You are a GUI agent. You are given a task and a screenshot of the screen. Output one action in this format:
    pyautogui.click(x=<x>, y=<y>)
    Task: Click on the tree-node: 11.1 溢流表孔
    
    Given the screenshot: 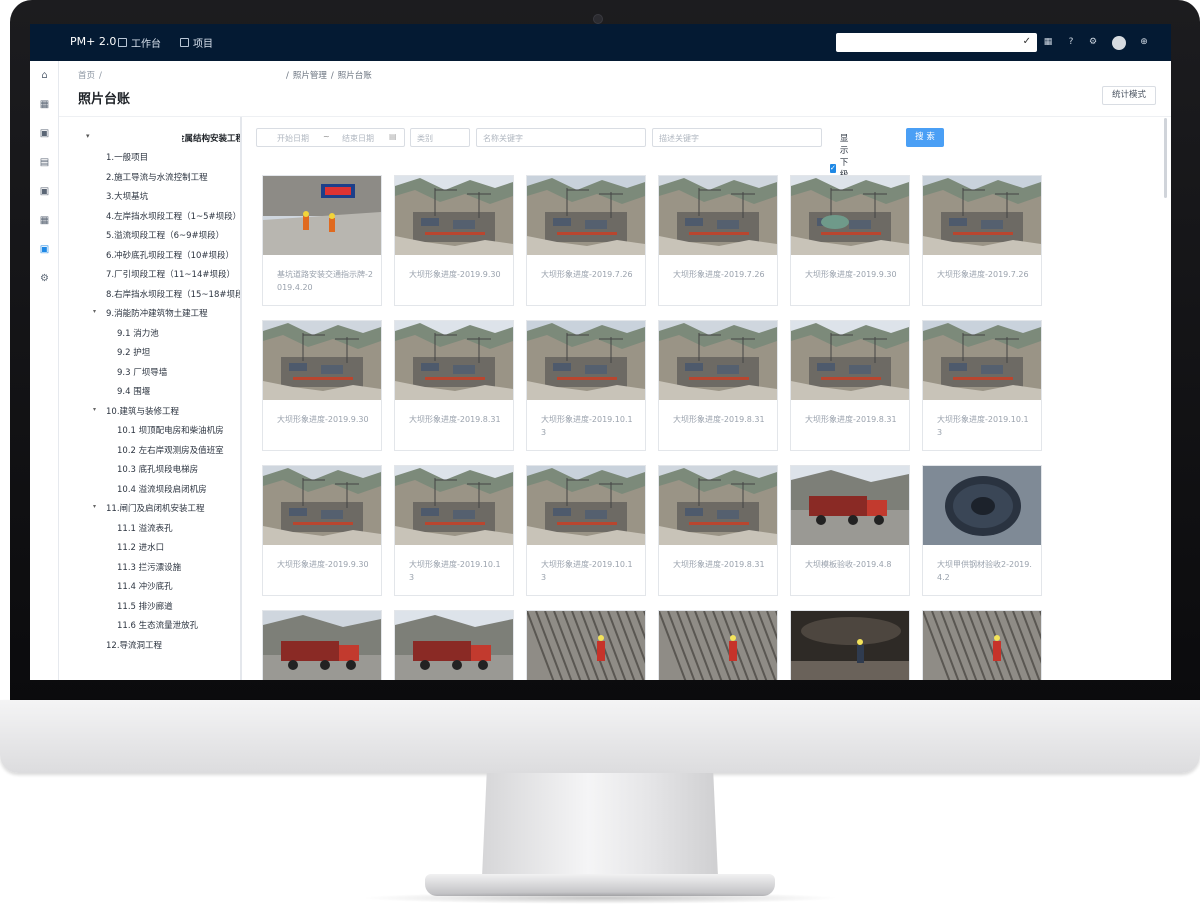 What is the action you would take?
    pyautogui.click(x=145, y=528)
    